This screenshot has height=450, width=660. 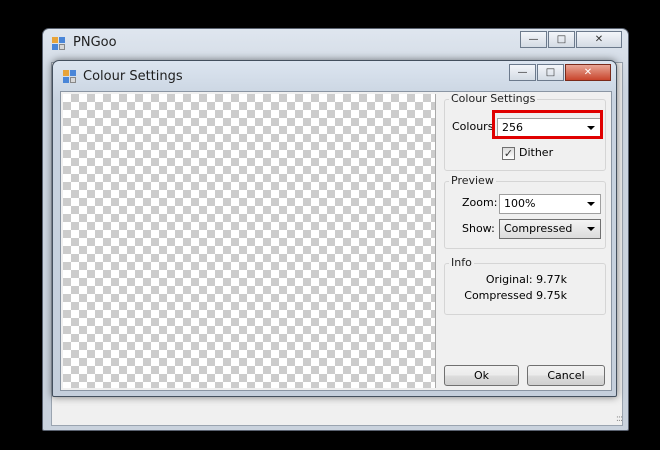 What do you see at coordinates (550, 204) in the screenshot?
I see `zoom-dropdown: 100%` at bounding box center [550, 204].